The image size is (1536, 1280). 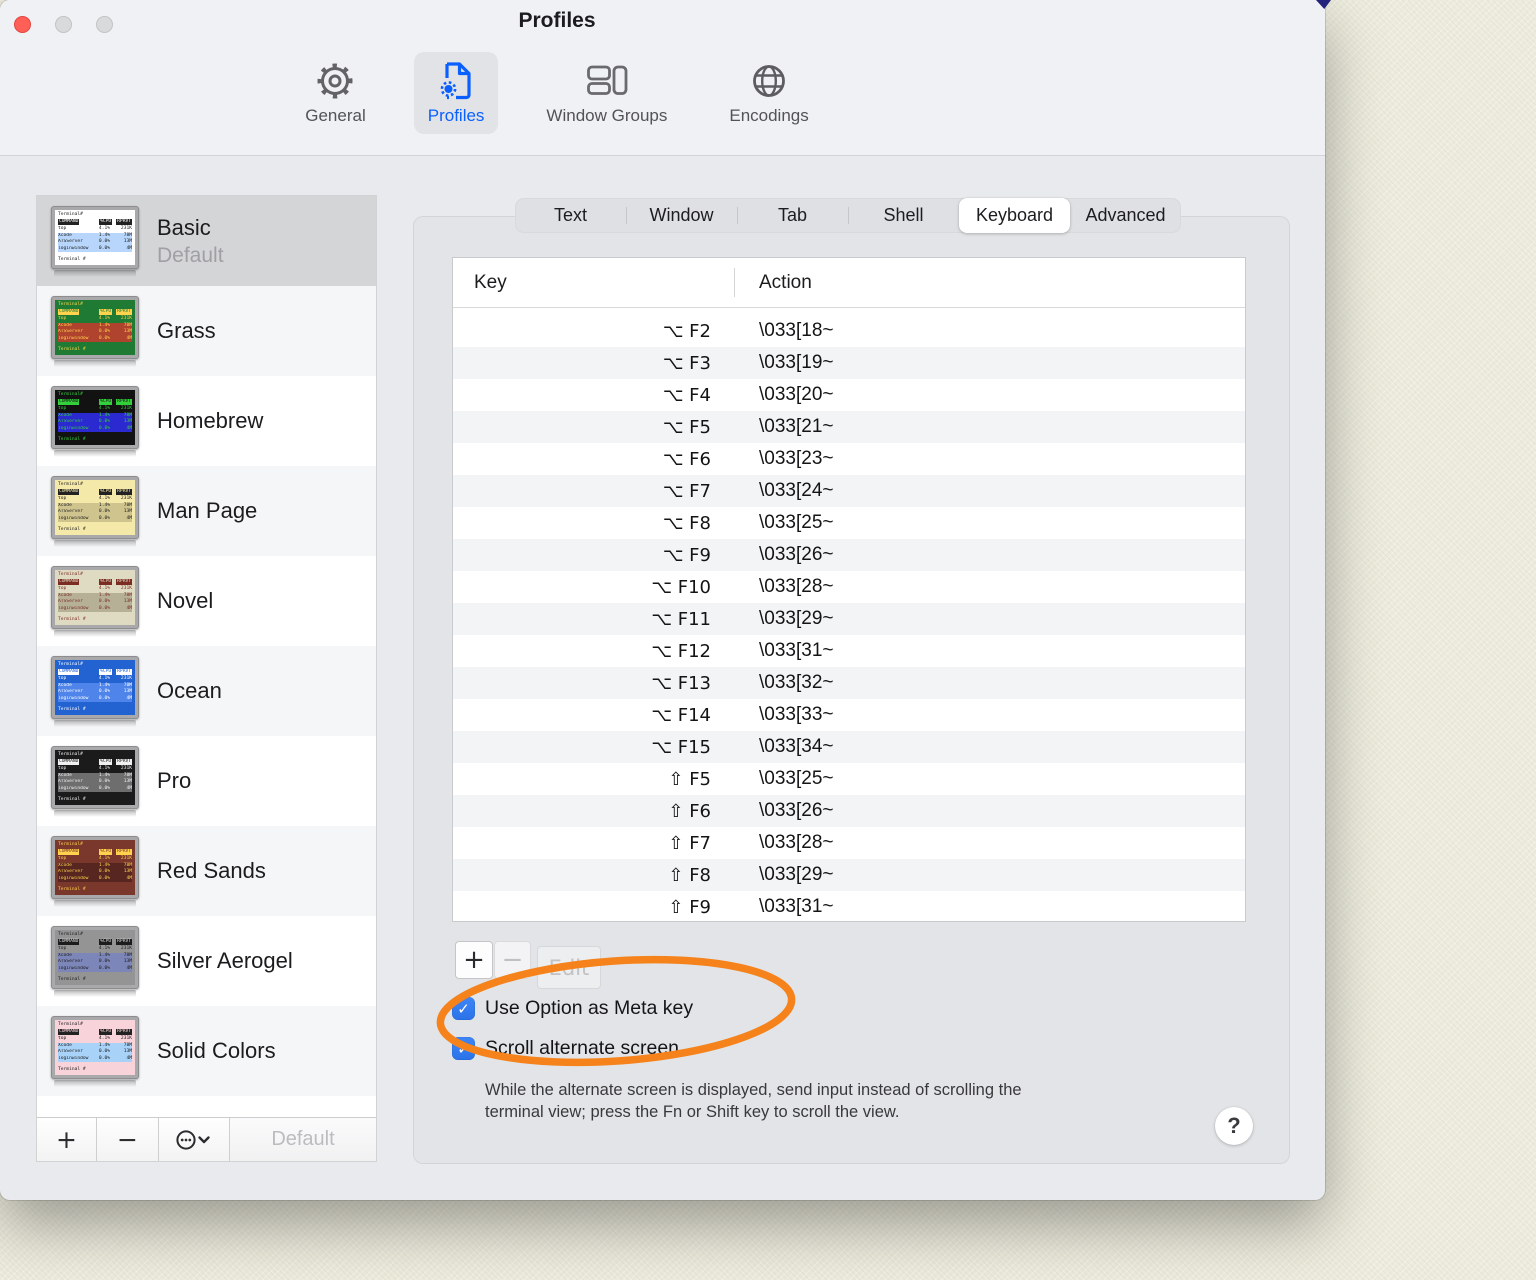 I want to click on table-row: ⌥ F2 \033[18~, so click(x=849, y=331).